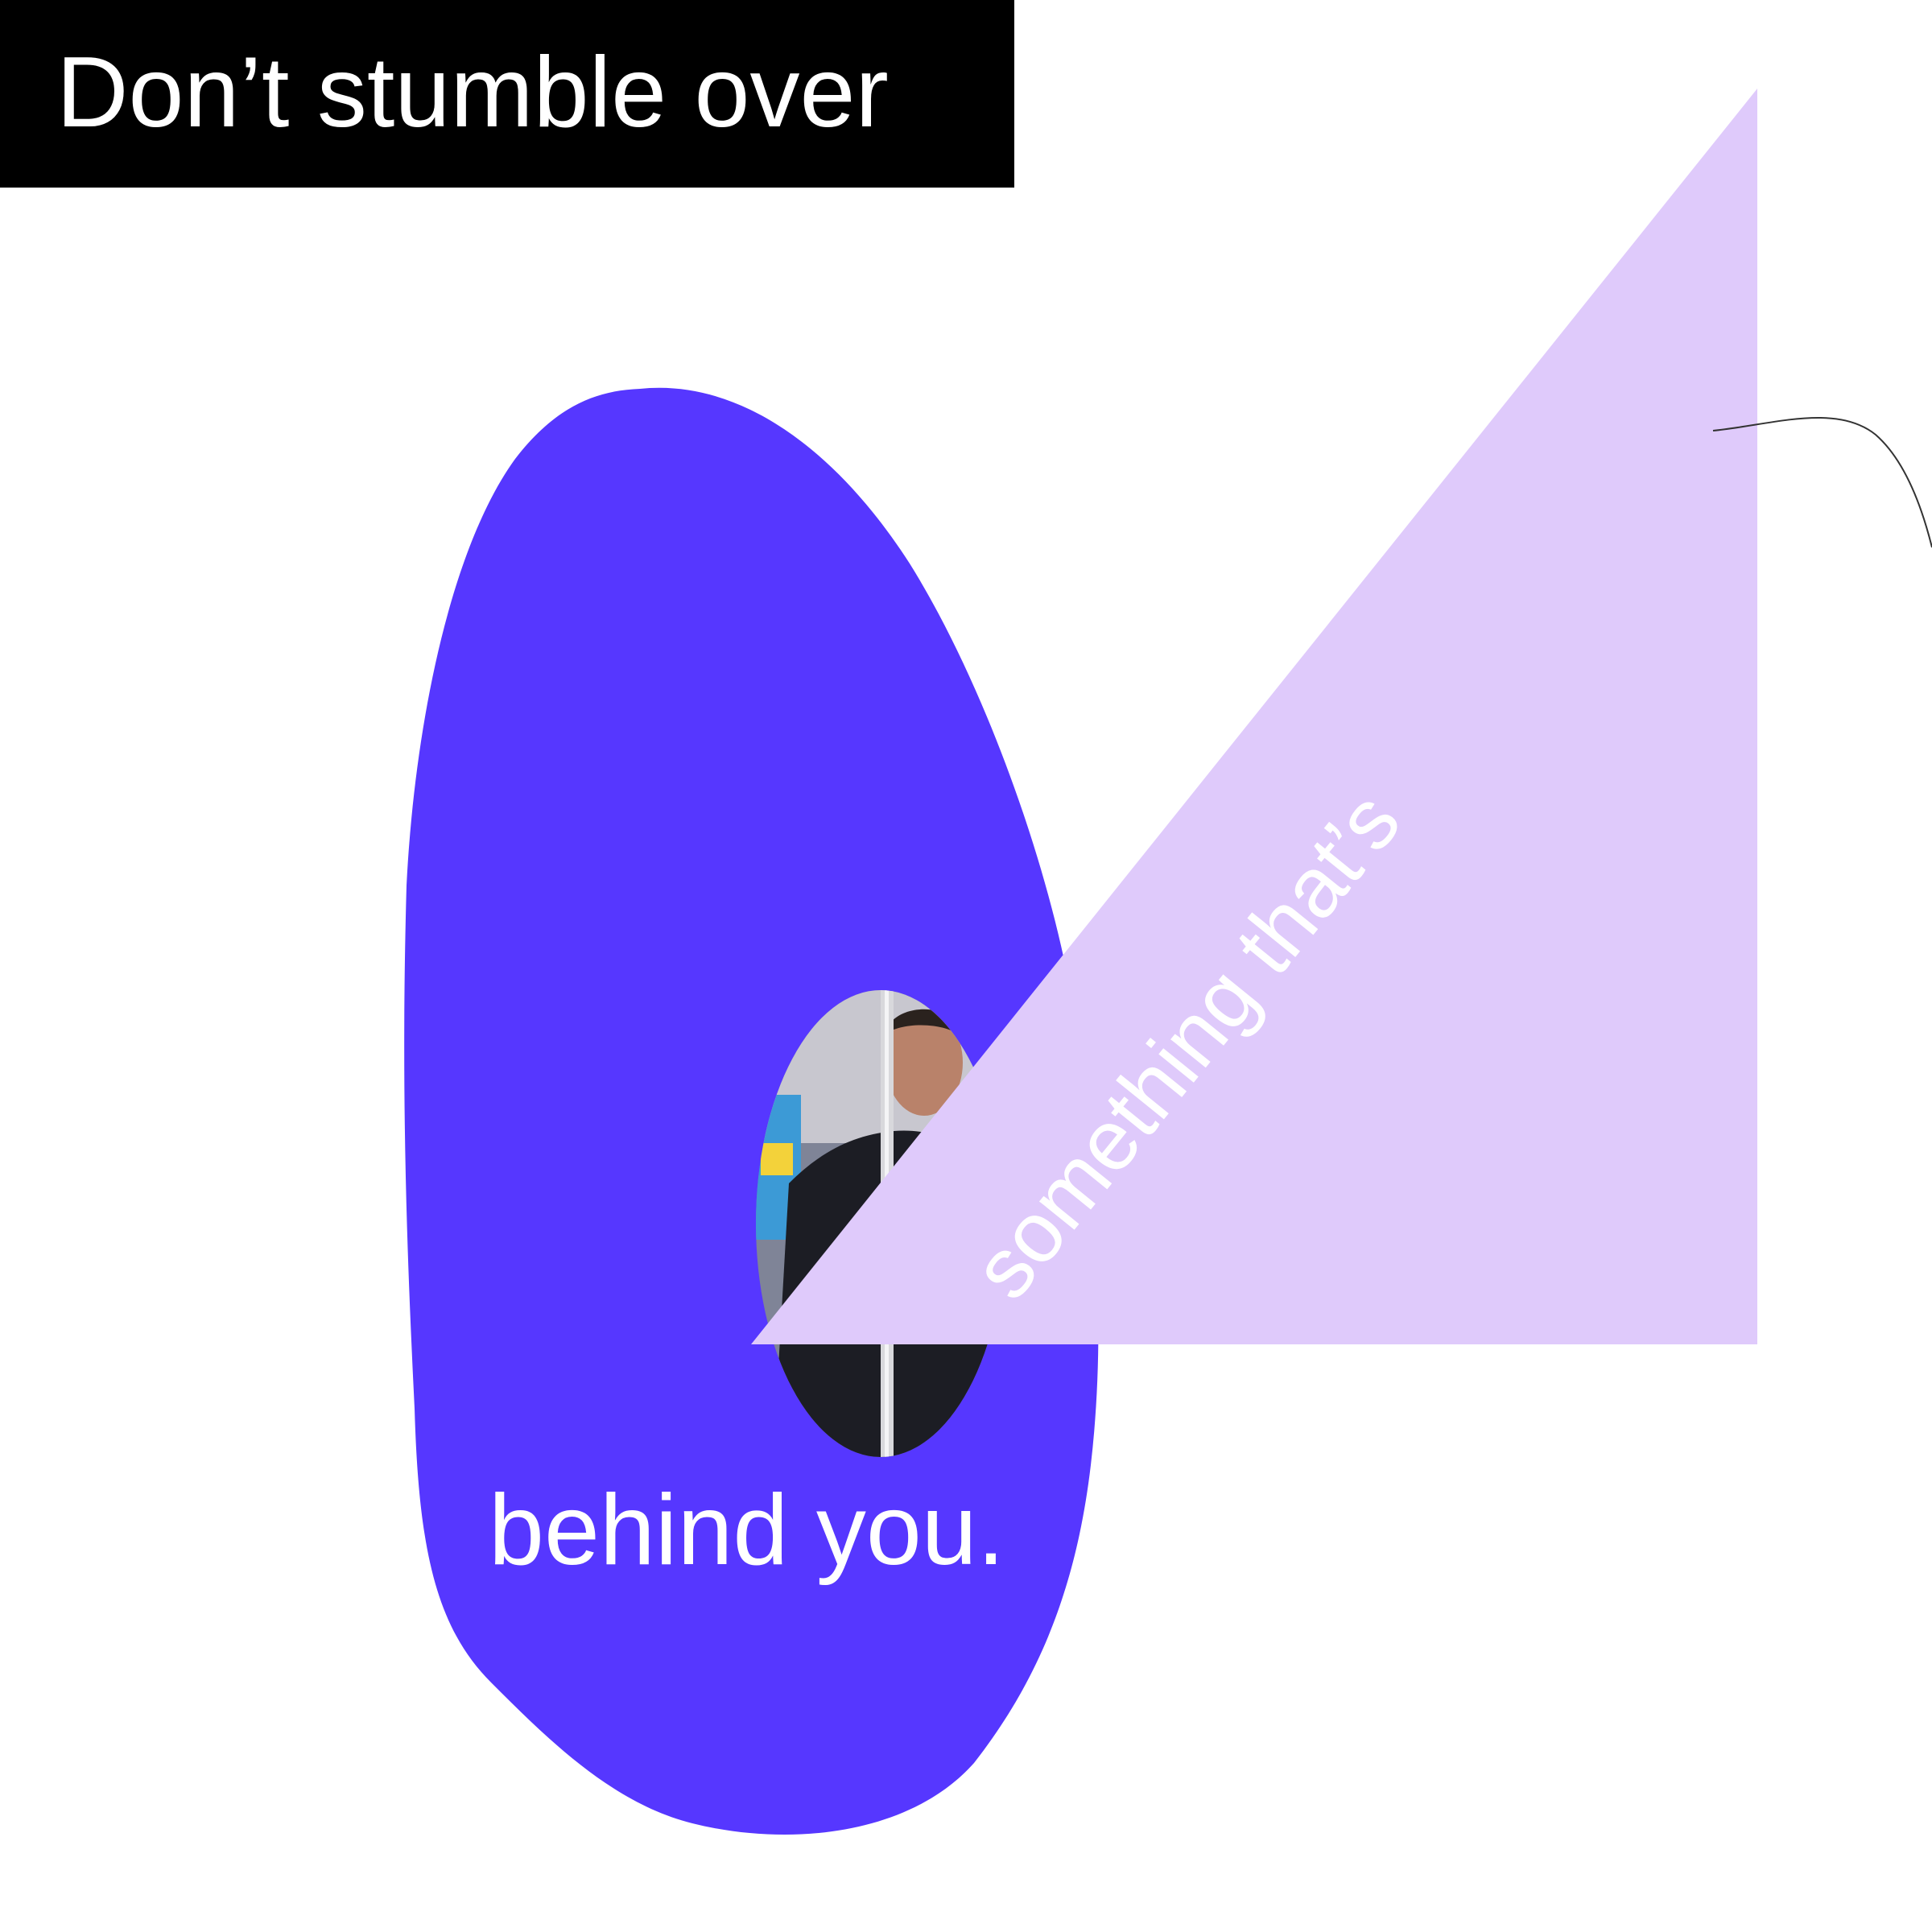  What do you see at coordinates (747, 1530) in the screenshot?
I see `closing-text: behind you.` at bounding box center [747, 1530].